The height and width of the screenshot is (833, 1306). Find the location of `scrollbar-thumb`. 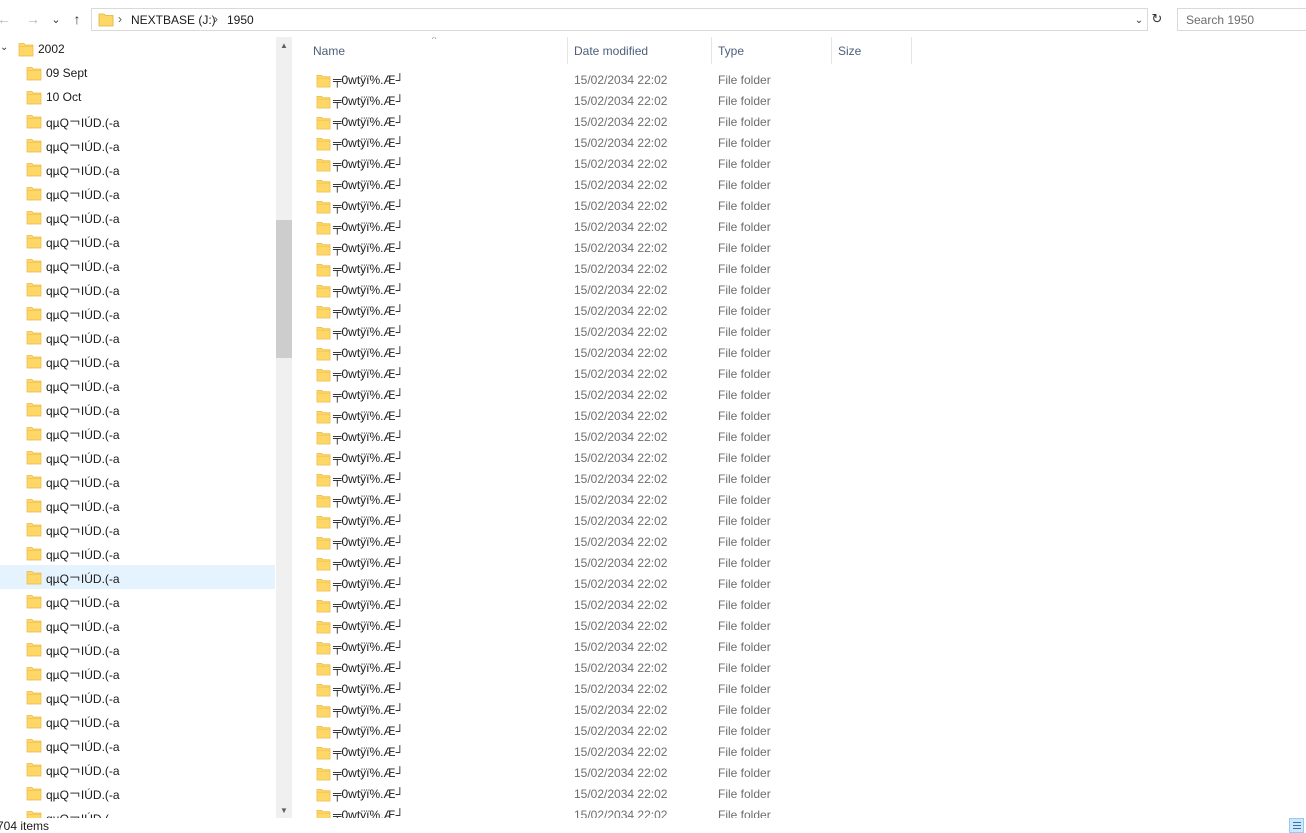

scrollbar-thumb is located at coordinates (284, 289).